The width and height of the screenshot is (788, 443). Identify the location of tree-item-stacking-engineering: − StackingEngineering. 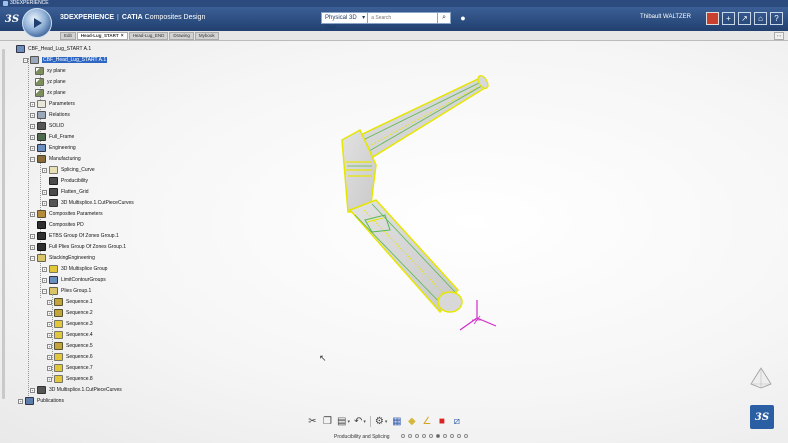
(62, 258).